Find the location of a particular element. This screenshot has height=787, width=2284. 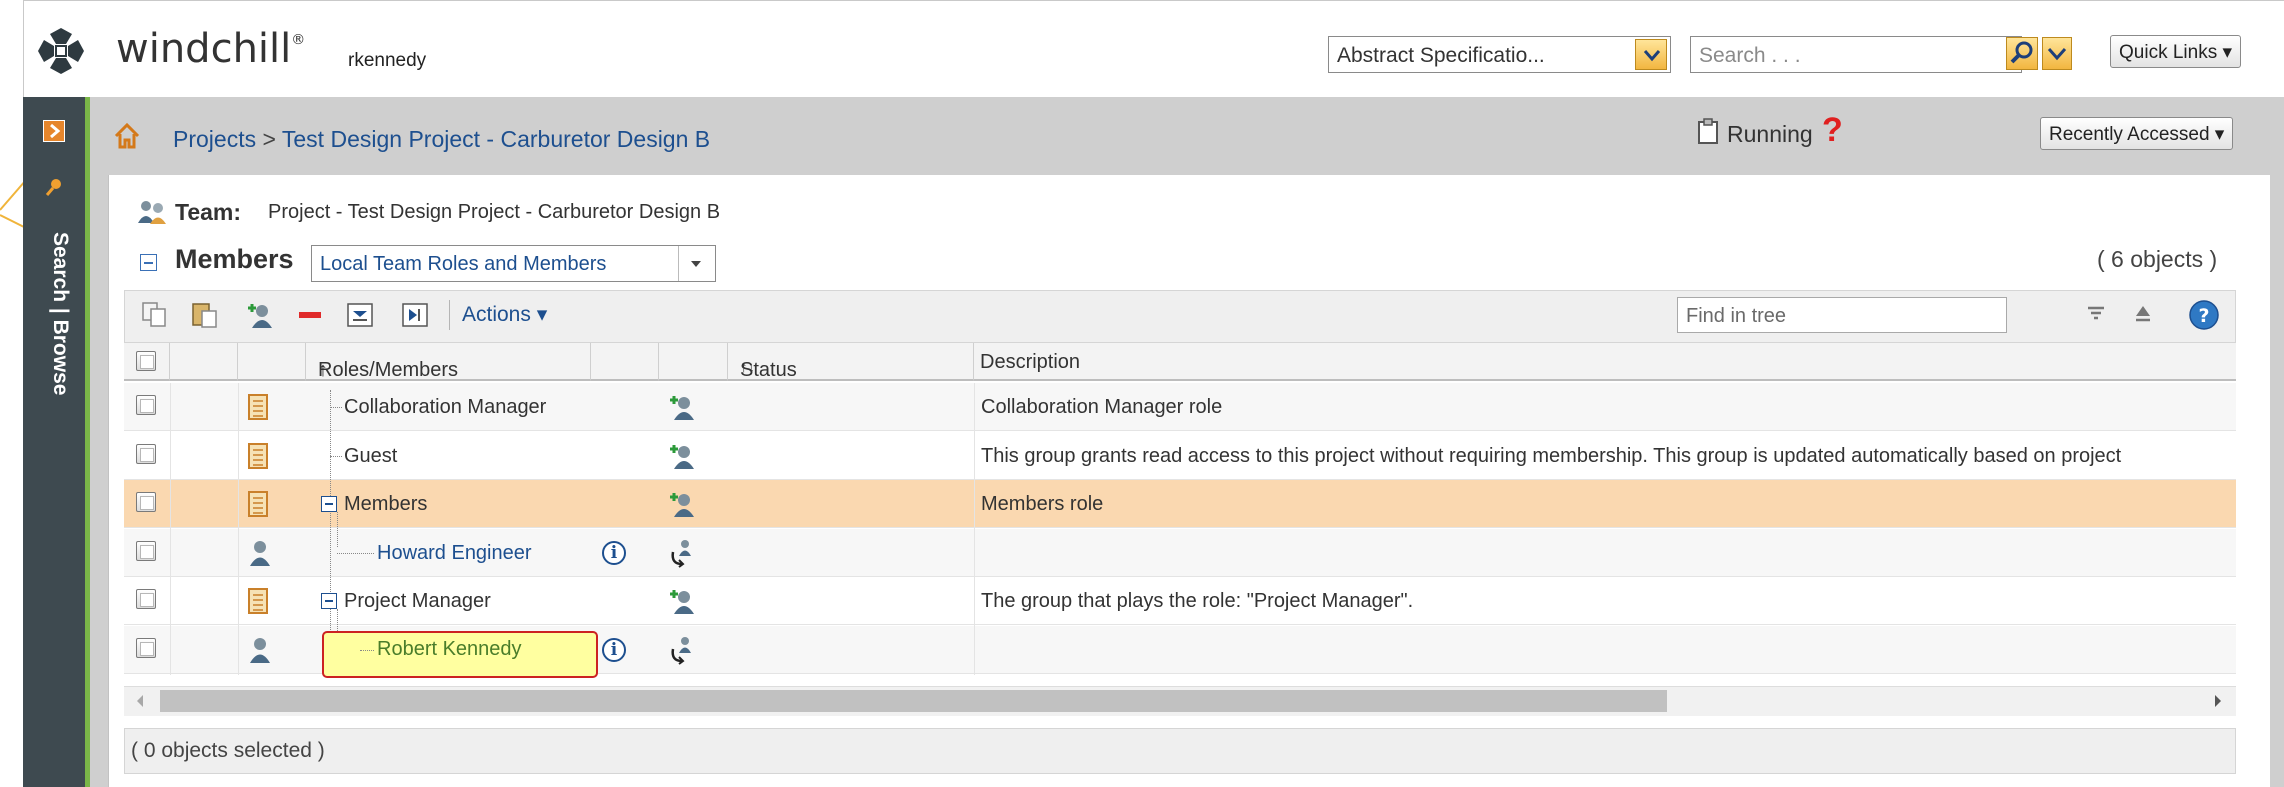

column-header-roles-members: Roles/Members ↑ is located at coordinates (448, 362).